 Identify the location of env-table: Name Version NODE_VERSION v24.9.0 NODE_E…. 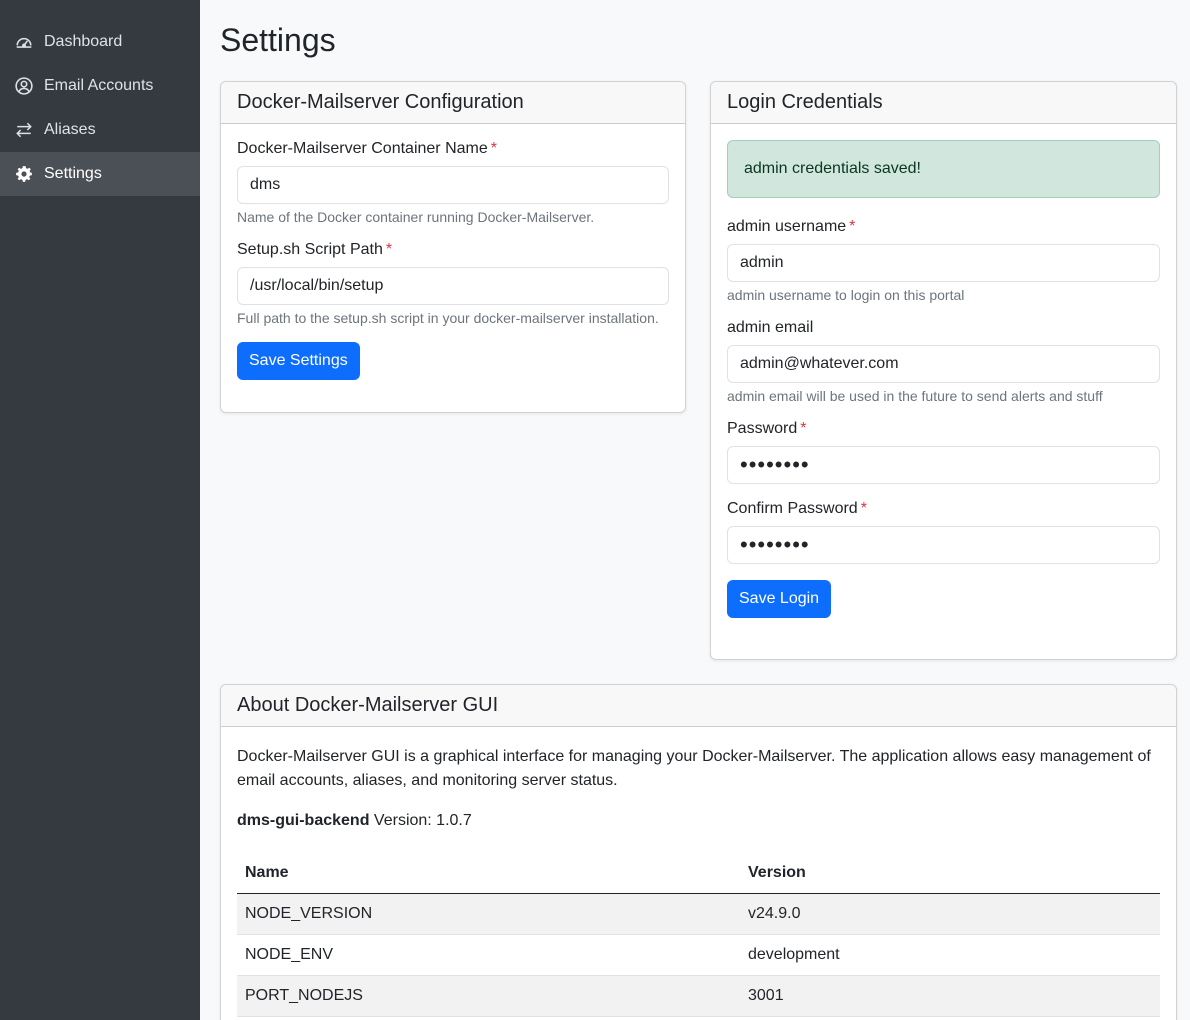
(698, 935).